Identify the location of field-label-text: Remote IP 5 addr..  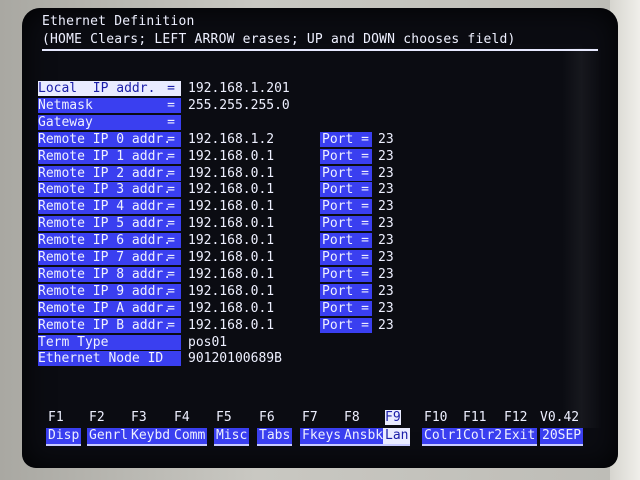
(105, 223).